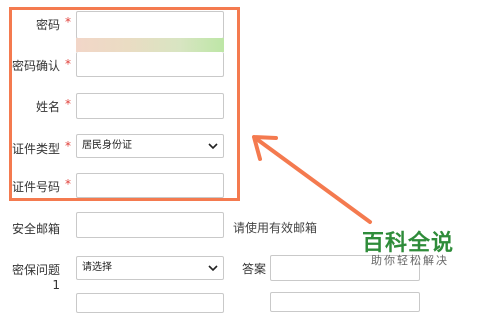  What do you see at coordinates (35, 149) in the screenshot?
I see `id-type-label: 证件类型` at bounding box center [35, 149].